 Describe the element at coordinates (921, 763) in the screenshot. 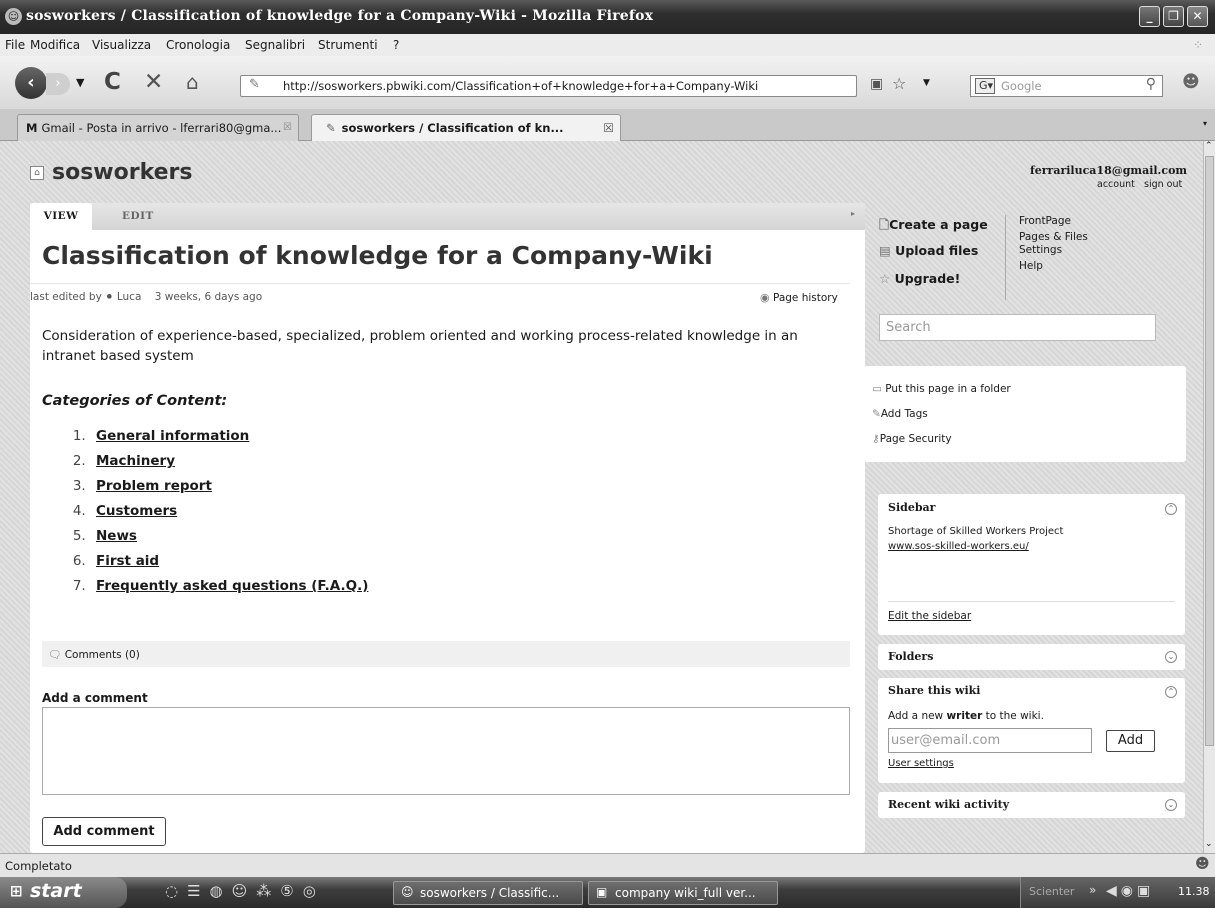

I see `user-settings-link: User settings` at that location.